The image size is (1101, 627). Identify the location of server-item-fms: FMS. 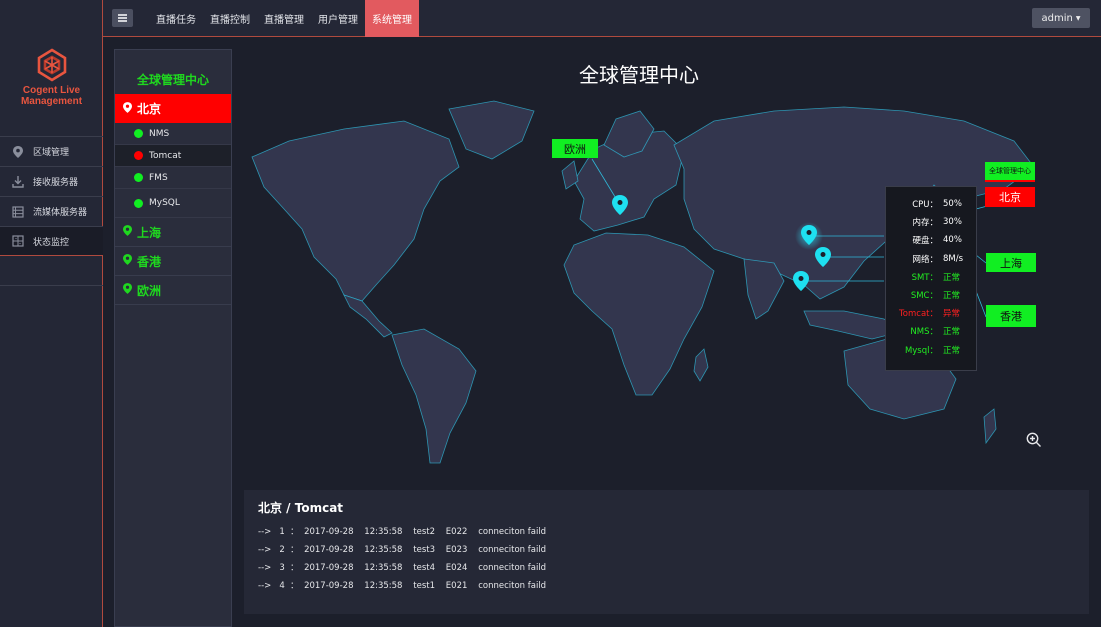
(173, 178).